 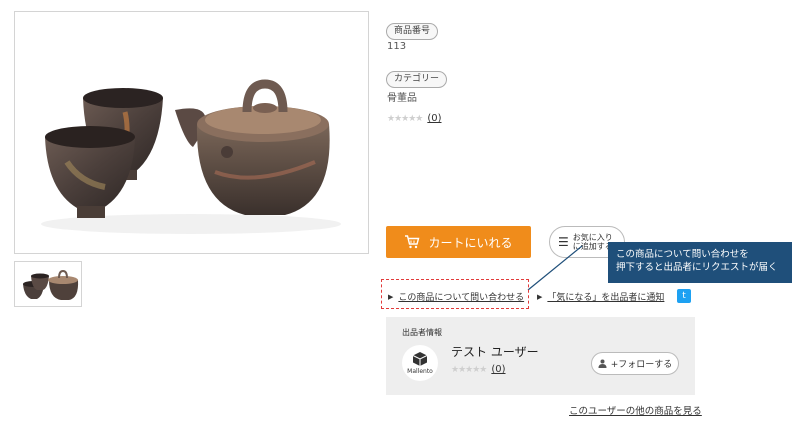 I want to click on seller-avatar: Mallento, so click(x=420, y=363).